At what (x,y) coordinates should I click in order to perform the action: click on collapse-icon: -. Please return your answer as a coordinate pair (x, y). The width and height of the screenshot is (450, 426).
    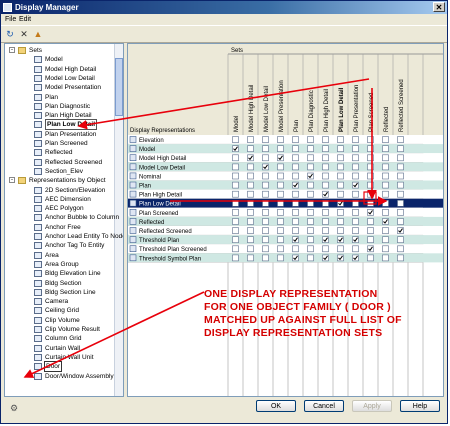
    Looking at the image, I should click on (12, 180).